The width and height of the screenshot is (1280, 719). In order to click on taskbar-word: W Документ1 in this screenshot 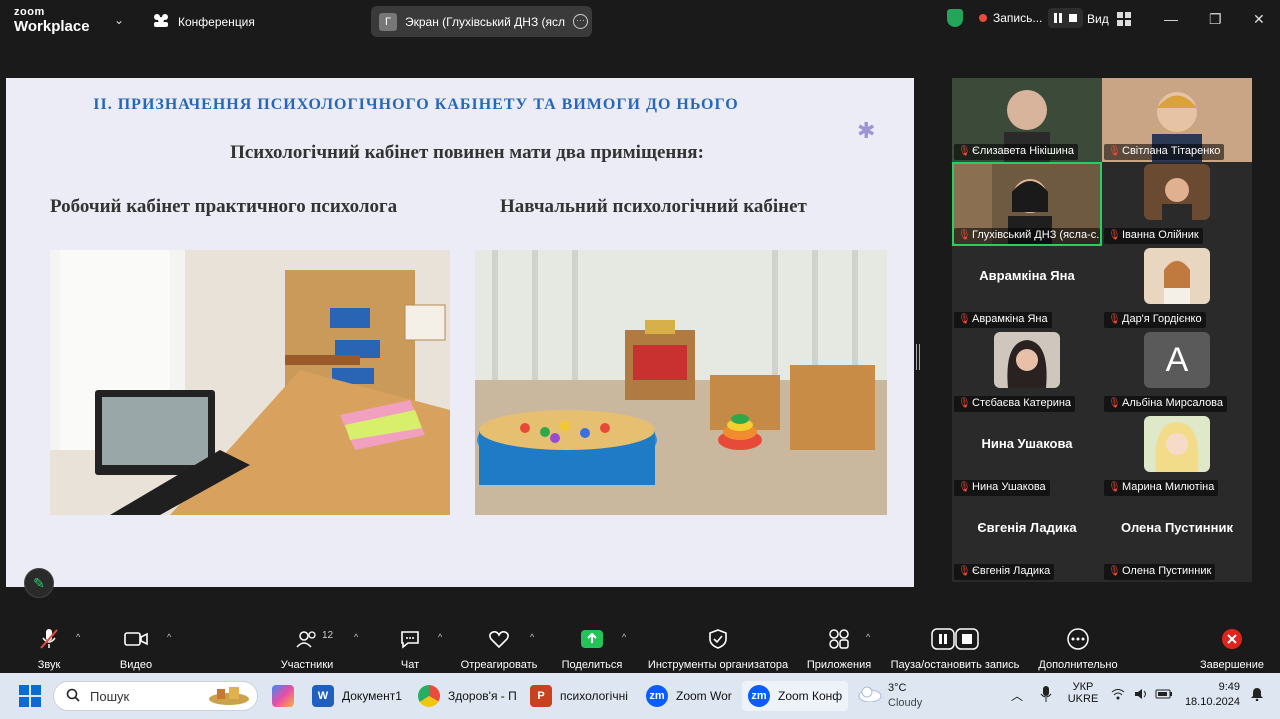, I will do `click(357, 696)`.